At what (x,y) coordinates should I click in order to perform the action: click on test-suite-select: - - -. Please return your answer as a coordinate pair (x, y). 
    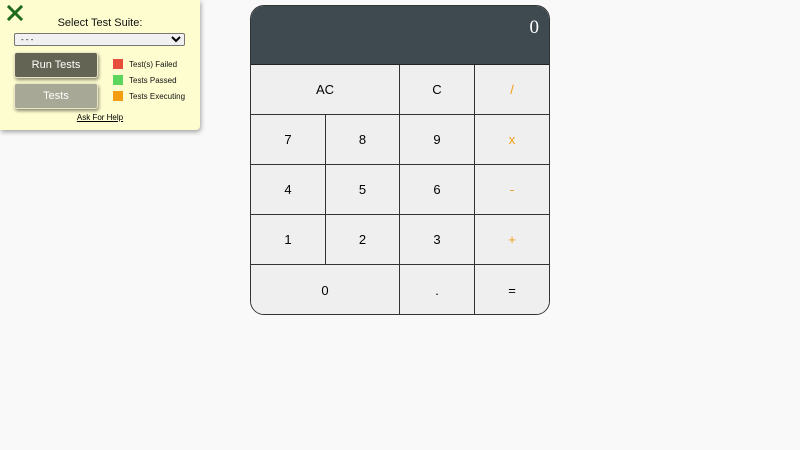
    Looking at the image, I should click on (99, 39).